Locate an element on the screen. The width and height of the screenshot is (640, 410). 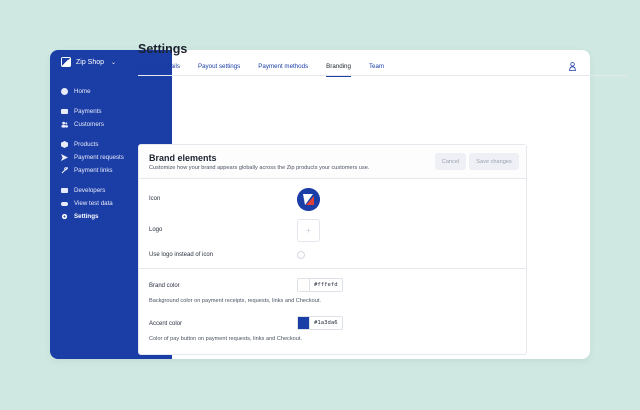
accent-color-value: #1a3da6 is located at coordinates (326, 323).